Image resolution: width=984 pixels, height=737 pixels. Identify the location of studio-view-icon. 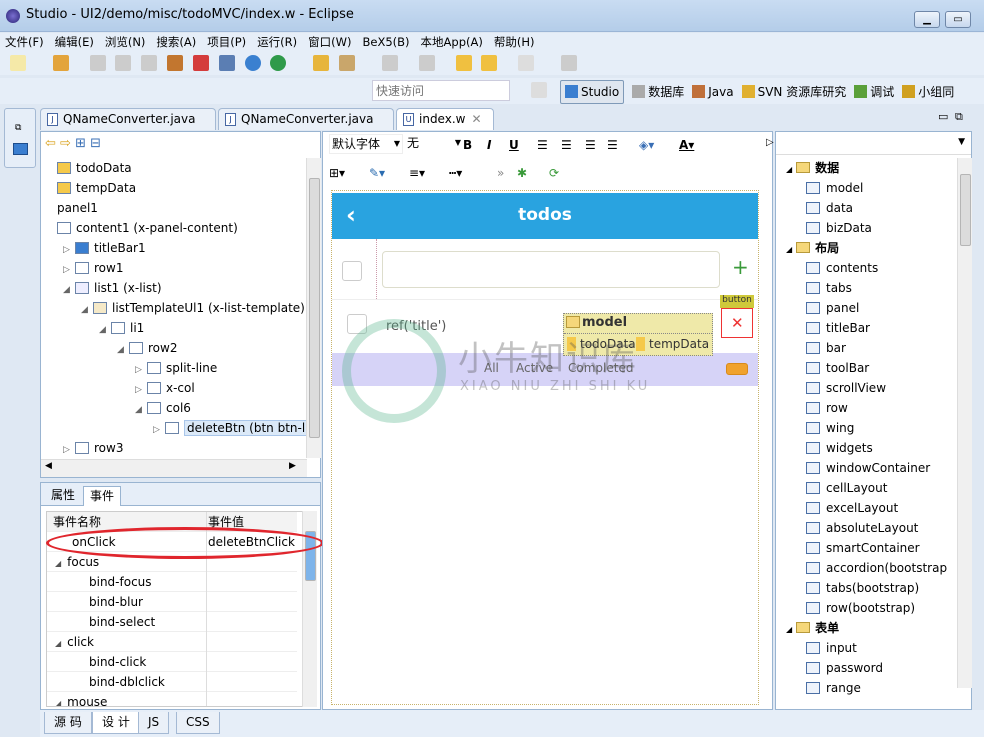
(20, 149).